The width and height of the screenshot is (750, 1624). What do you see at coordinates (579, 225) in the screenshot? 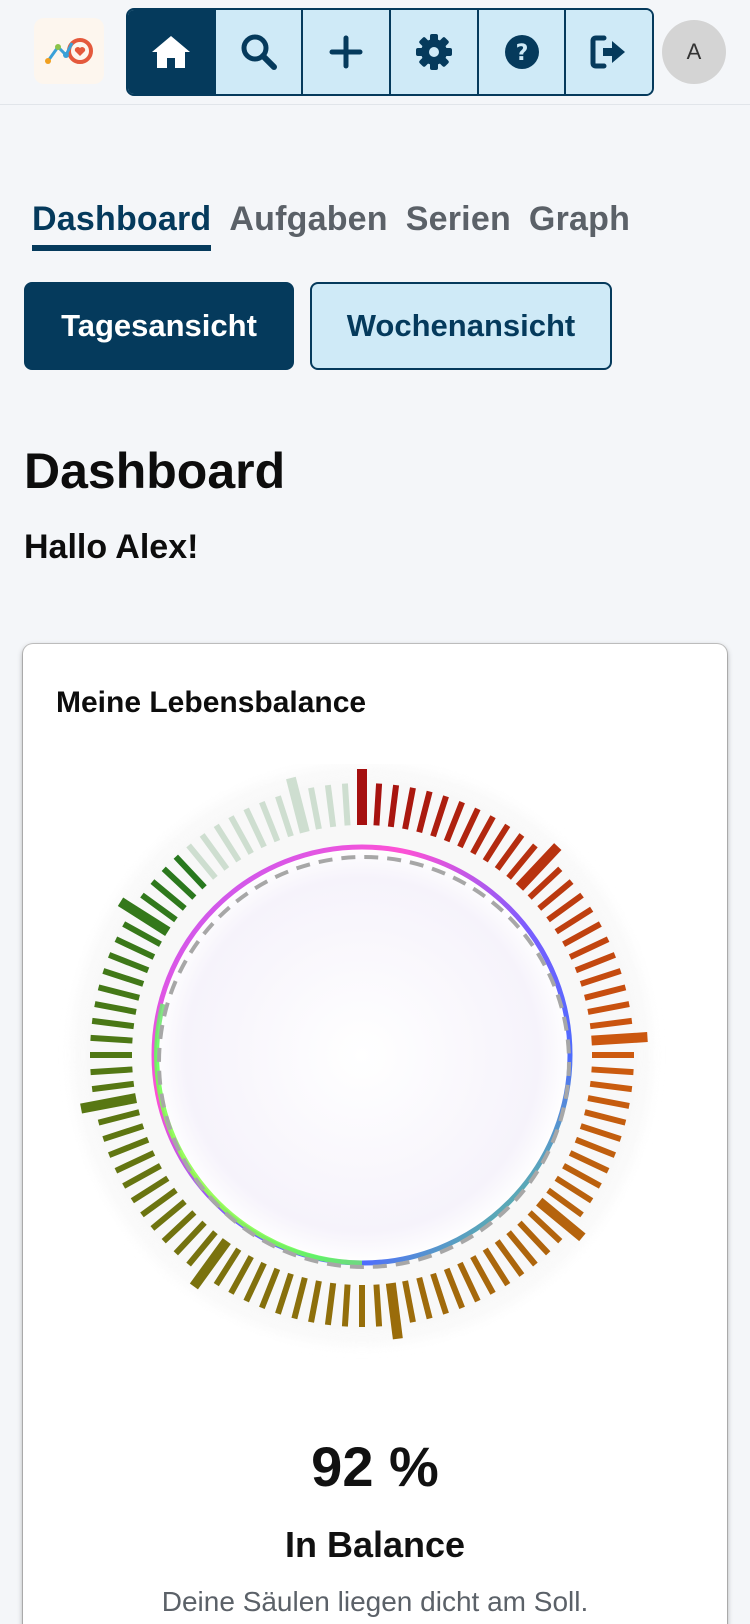
I see `tab-graph: Graph` at bounding box center [579, 225].